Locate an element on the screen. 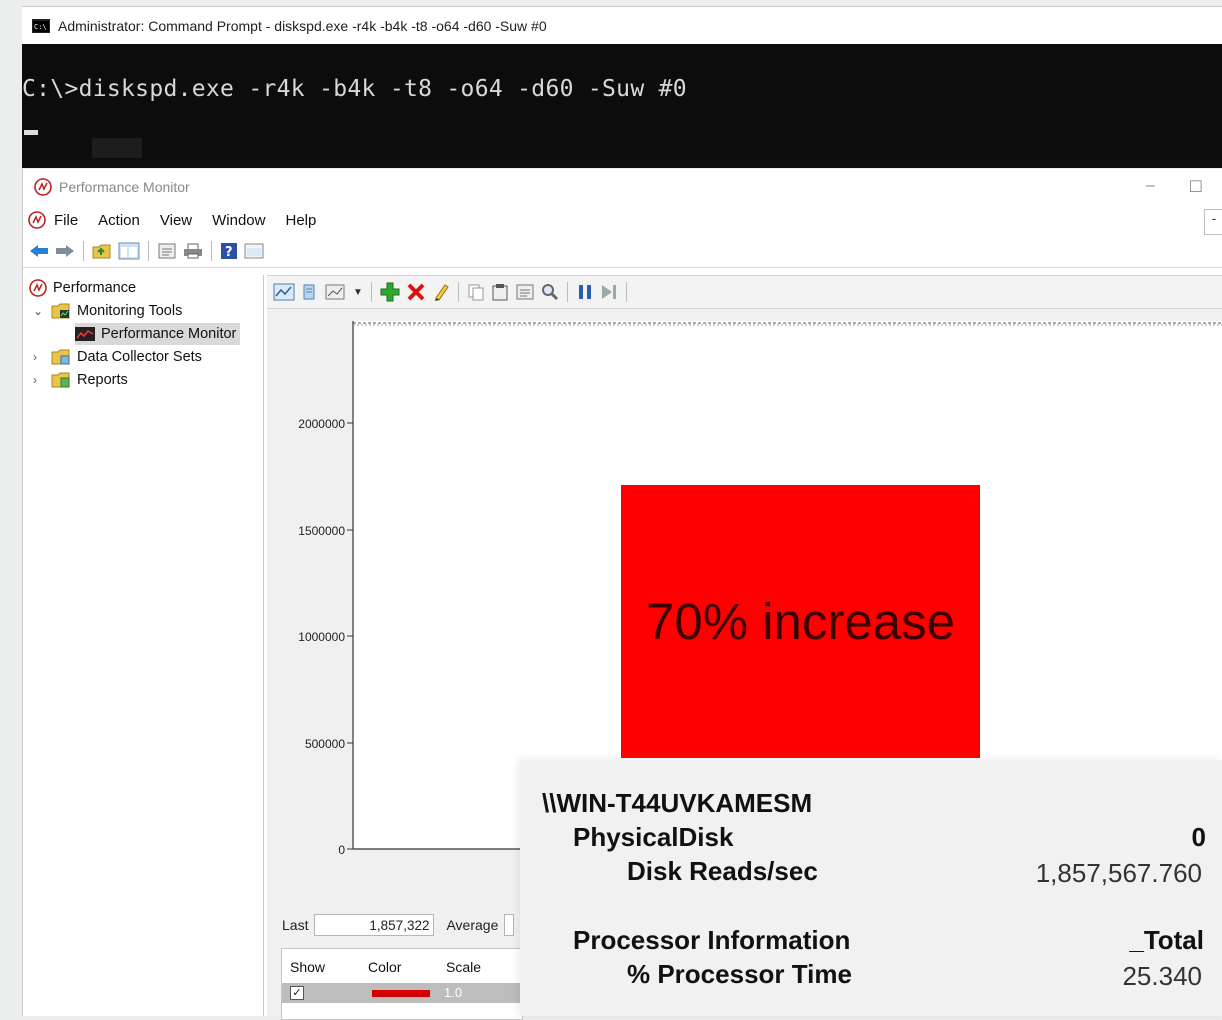 This screenshot has width=1222, height=1020. tick-500000: 500000 is located at coordinates (329, 744).